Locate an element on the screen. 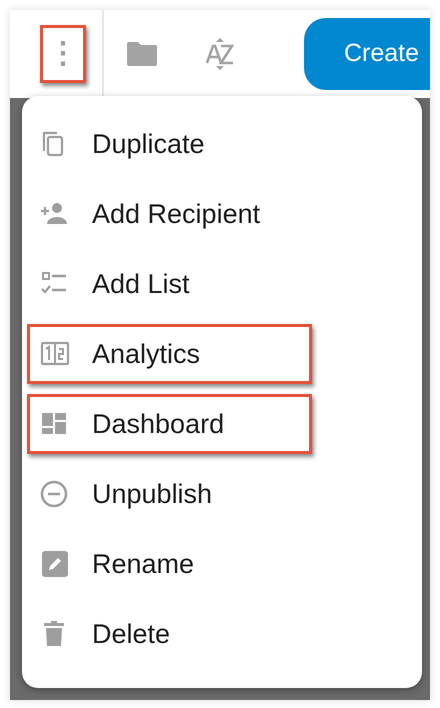  menu-item: Dashboard is located at coordinates (169, 424).